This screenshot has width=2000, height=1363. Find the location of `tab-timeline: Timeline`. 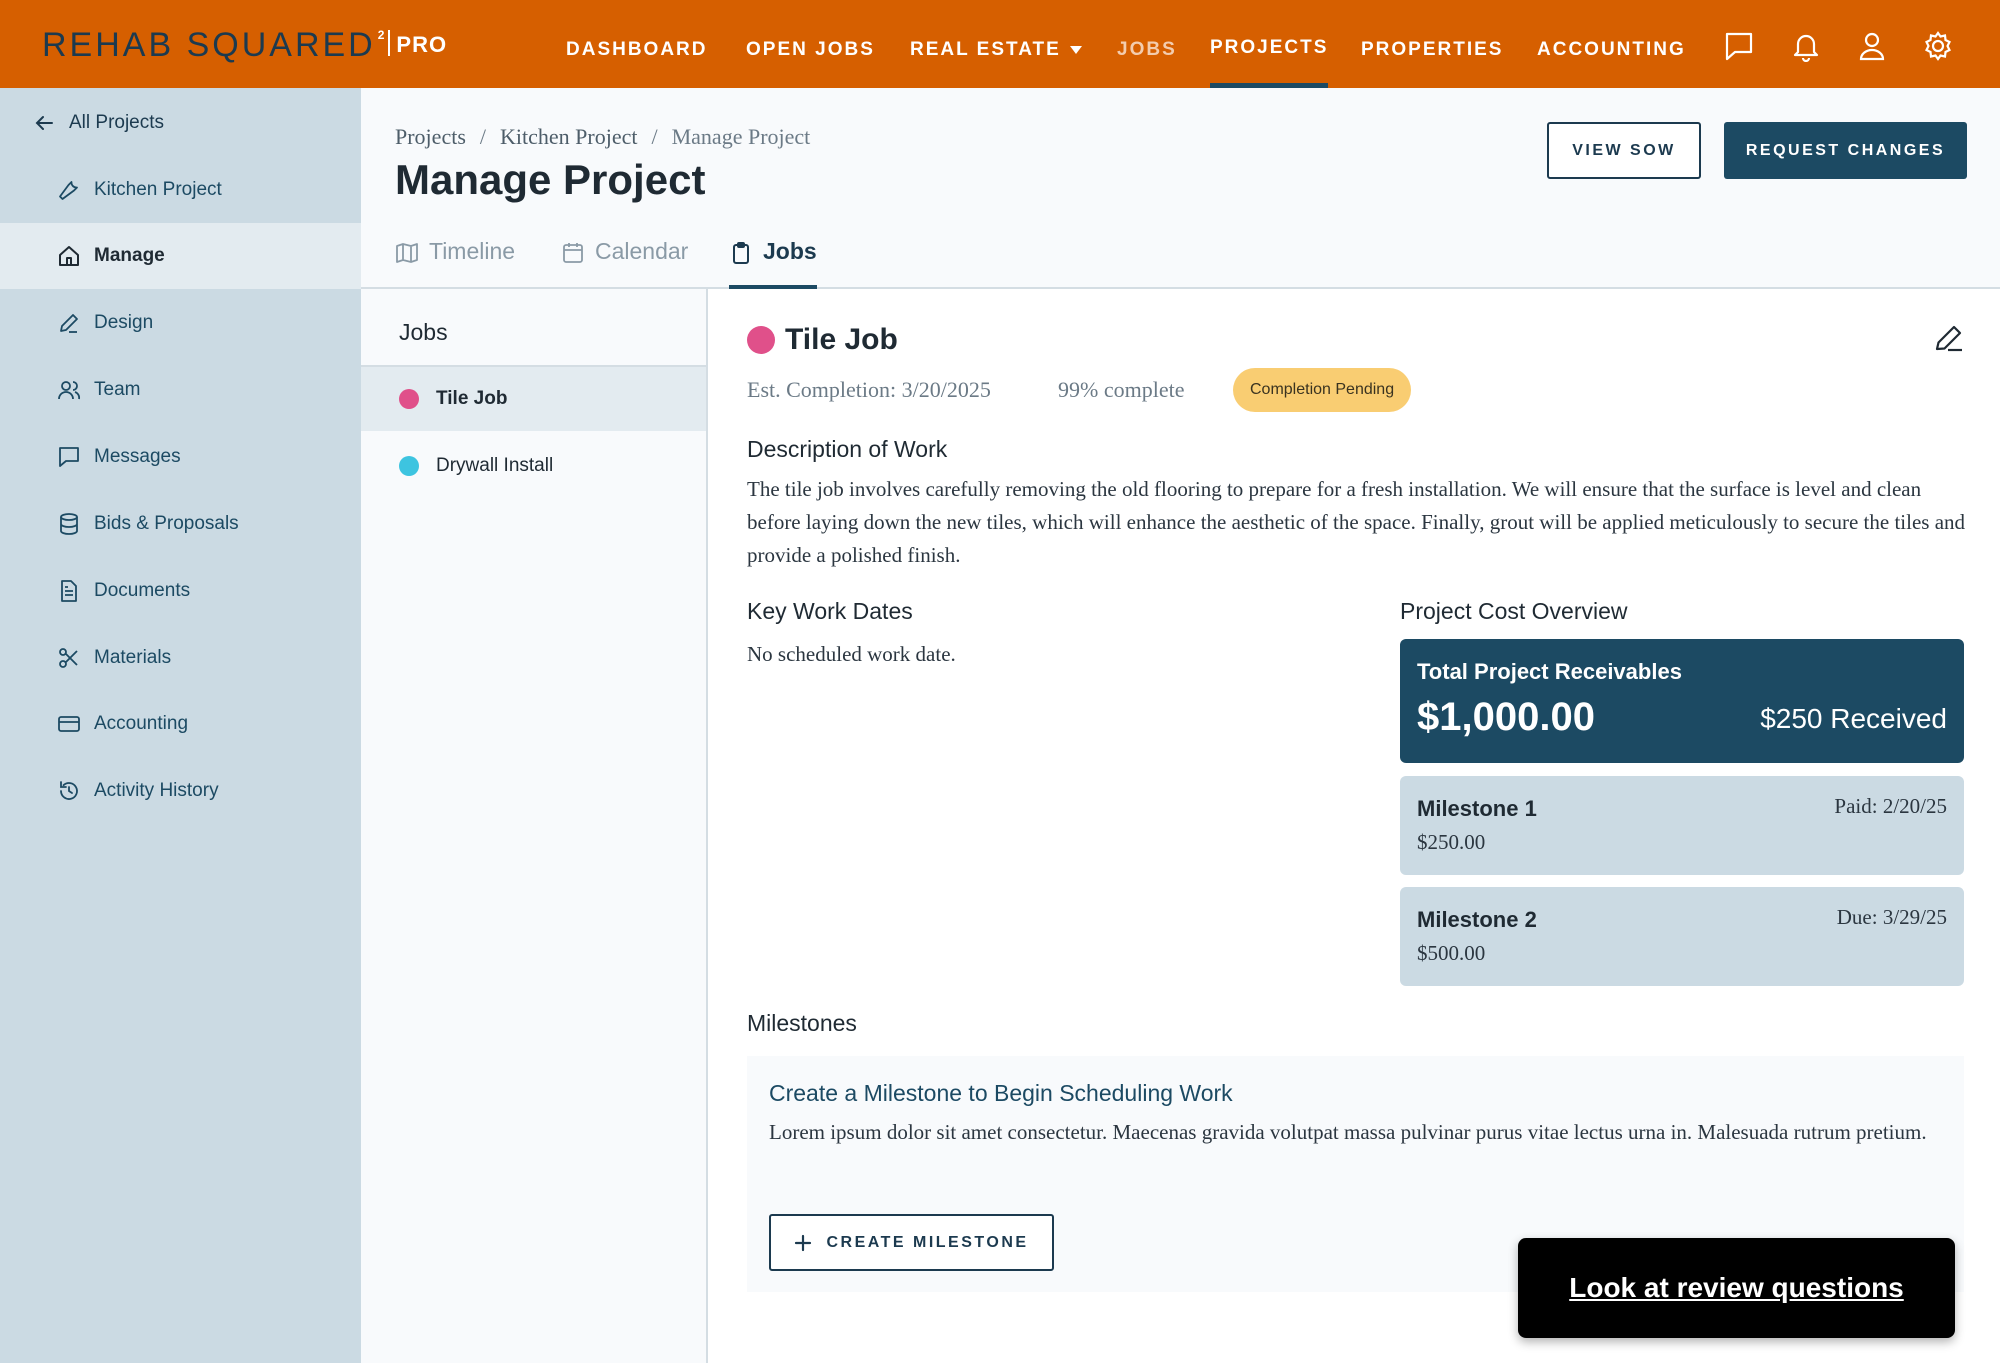

tab-timeline: Timeline is located at coordinates (455, 263).